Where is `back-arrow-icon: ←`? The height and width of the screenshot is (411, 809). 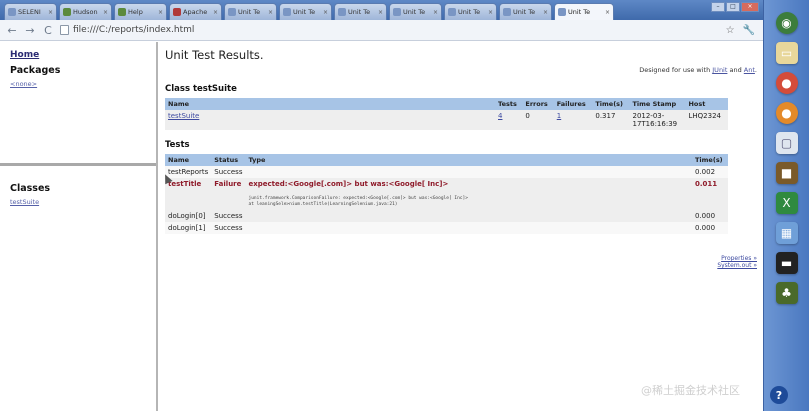 back-arrow-icon: ← is located at coordinates (12, 30).